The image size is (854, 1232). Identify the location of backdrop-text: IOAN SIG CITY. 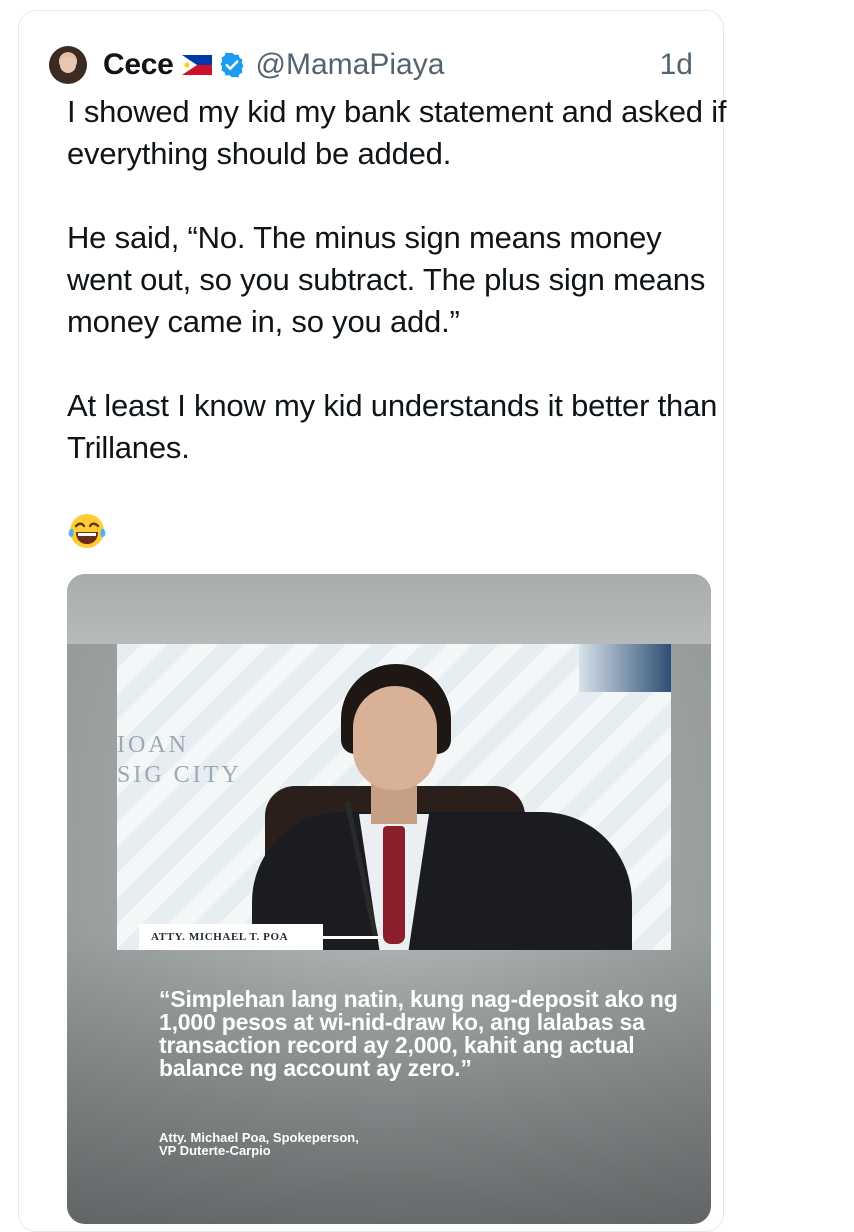
(179, 760).